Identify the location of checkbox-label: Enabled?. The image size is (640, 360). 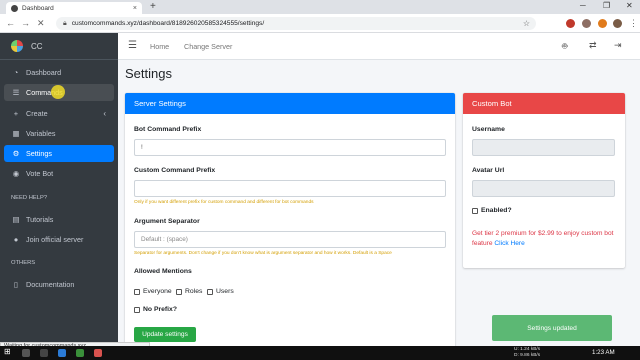
(496, 210).